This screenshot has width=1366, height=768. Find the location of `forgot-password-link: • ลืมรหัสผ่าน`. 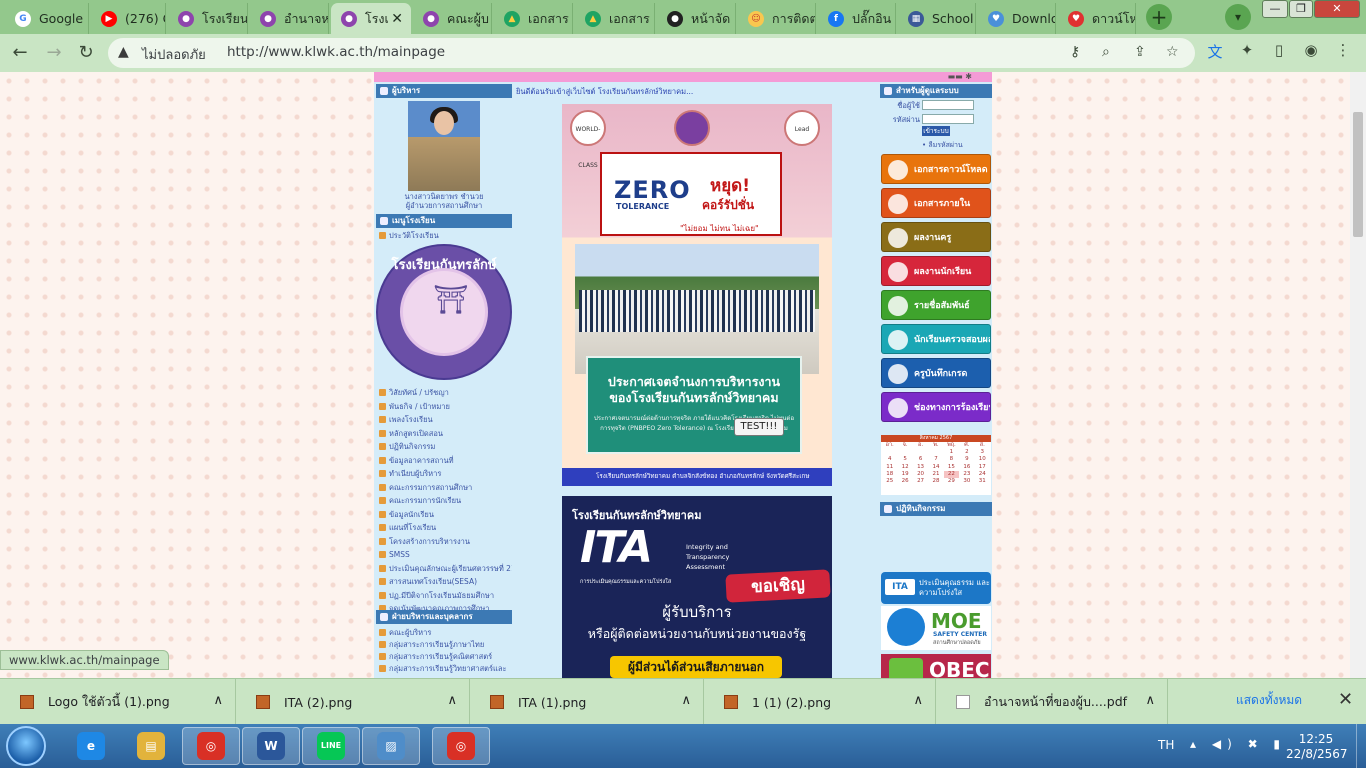

forgot-password-link: • ลืมรหัสผ่าน is located at coordinates (942, 145).